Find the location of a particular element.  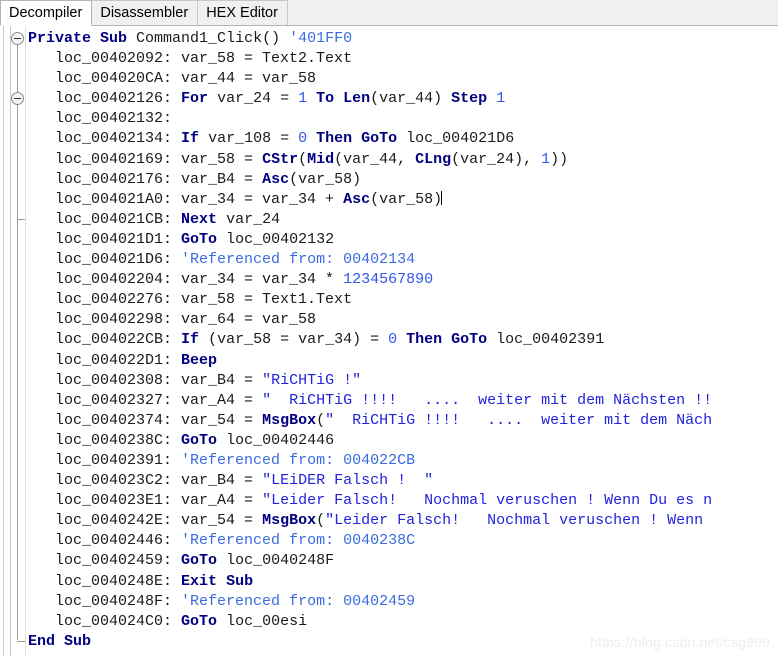

code-line: End Sub is located at coordinates (403, 642).